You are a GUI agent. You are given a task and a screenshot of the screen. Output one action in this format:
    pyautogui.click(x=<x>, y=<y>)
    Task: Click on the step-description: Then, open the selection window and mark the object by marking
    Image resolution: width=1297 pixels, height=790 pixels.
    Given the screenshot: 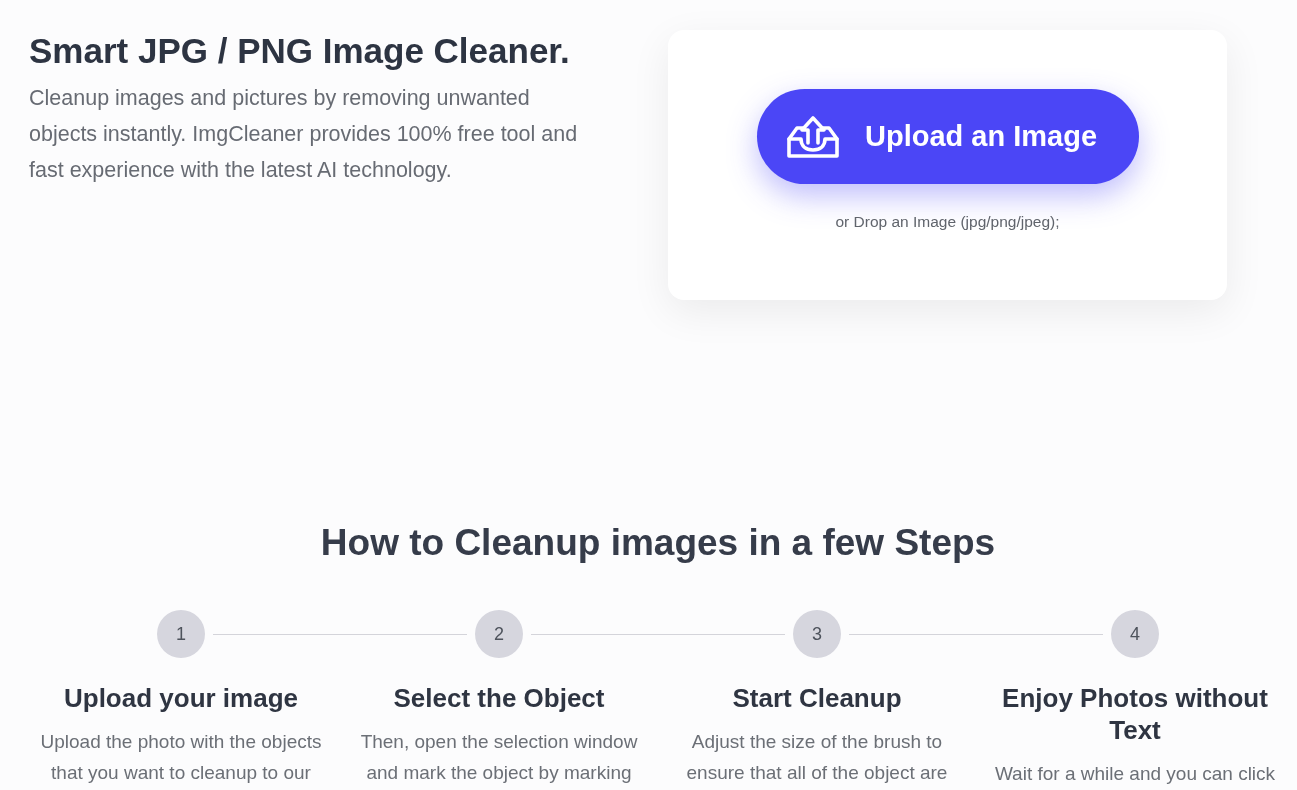 What is the action you would take?
    pyautogui.click(x=499, y=757)
    